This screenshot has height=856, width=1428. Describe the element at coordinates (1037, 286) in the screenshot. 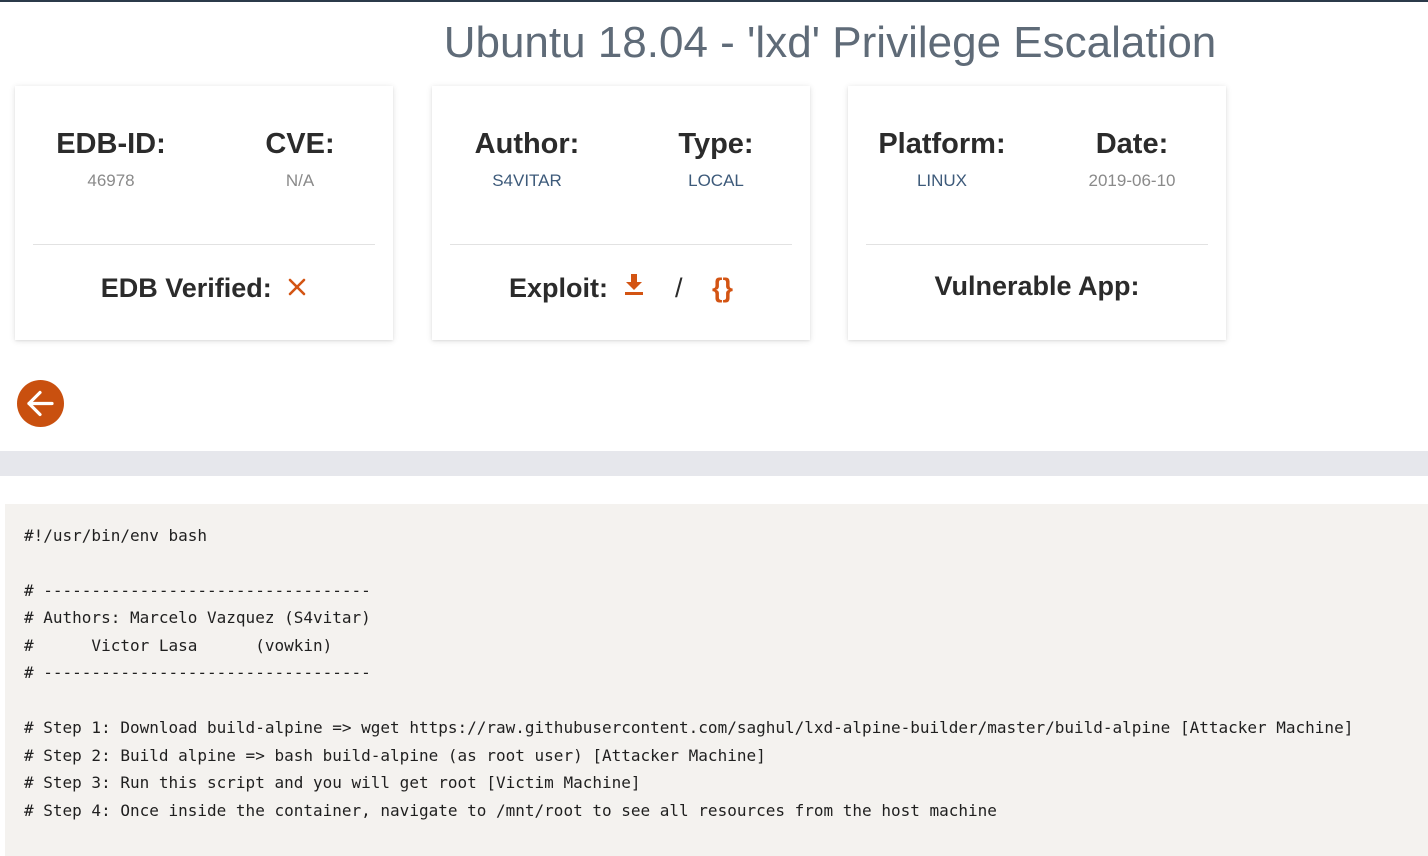

I see `vulnerable-app-label: Vulnerable App:` at that location.